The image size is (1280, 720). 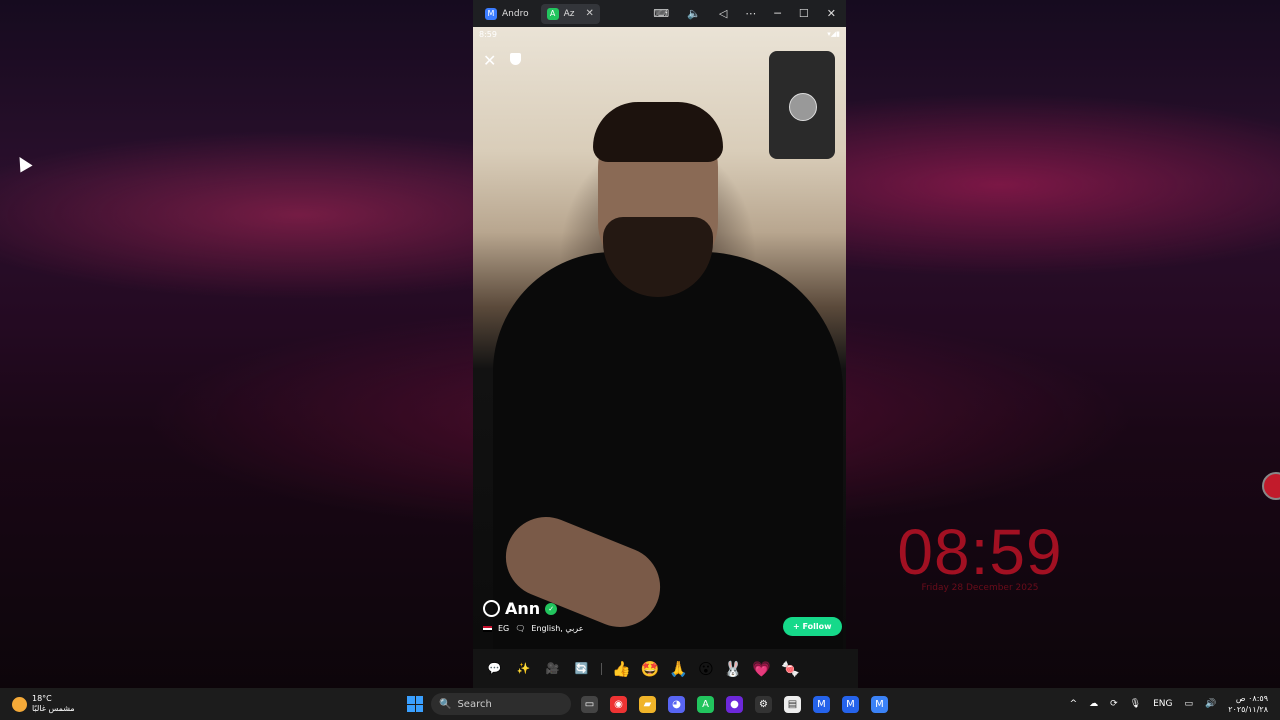 What do you see at coordinates (1074, 704) in the screenshot?
I see `chevron-up-icon: ^` at bounding box center [1074, 704].